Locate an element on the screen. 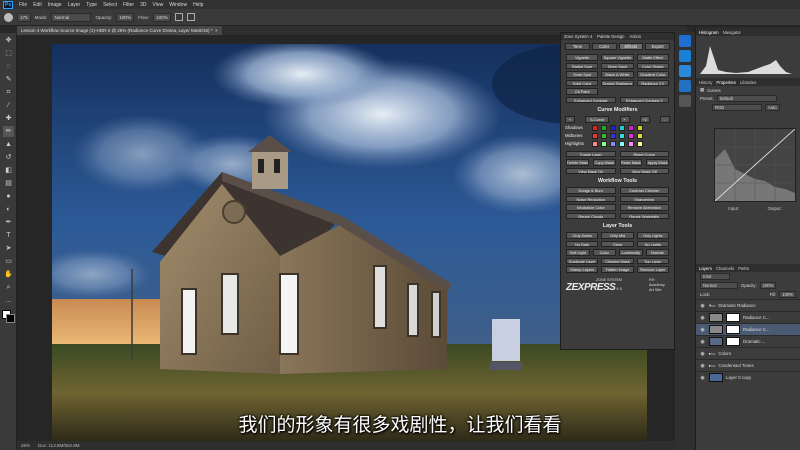 The width and height of the screenshot is (800, 450). brush-size-picker: 175 is located at coordinates (24, 17).